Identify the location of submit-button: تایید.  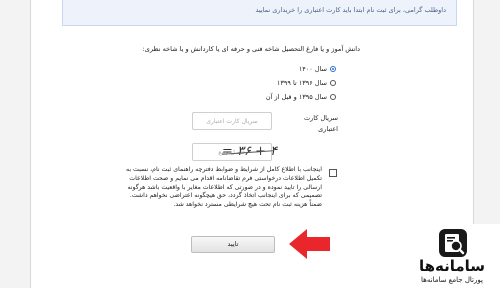
(233, 244).